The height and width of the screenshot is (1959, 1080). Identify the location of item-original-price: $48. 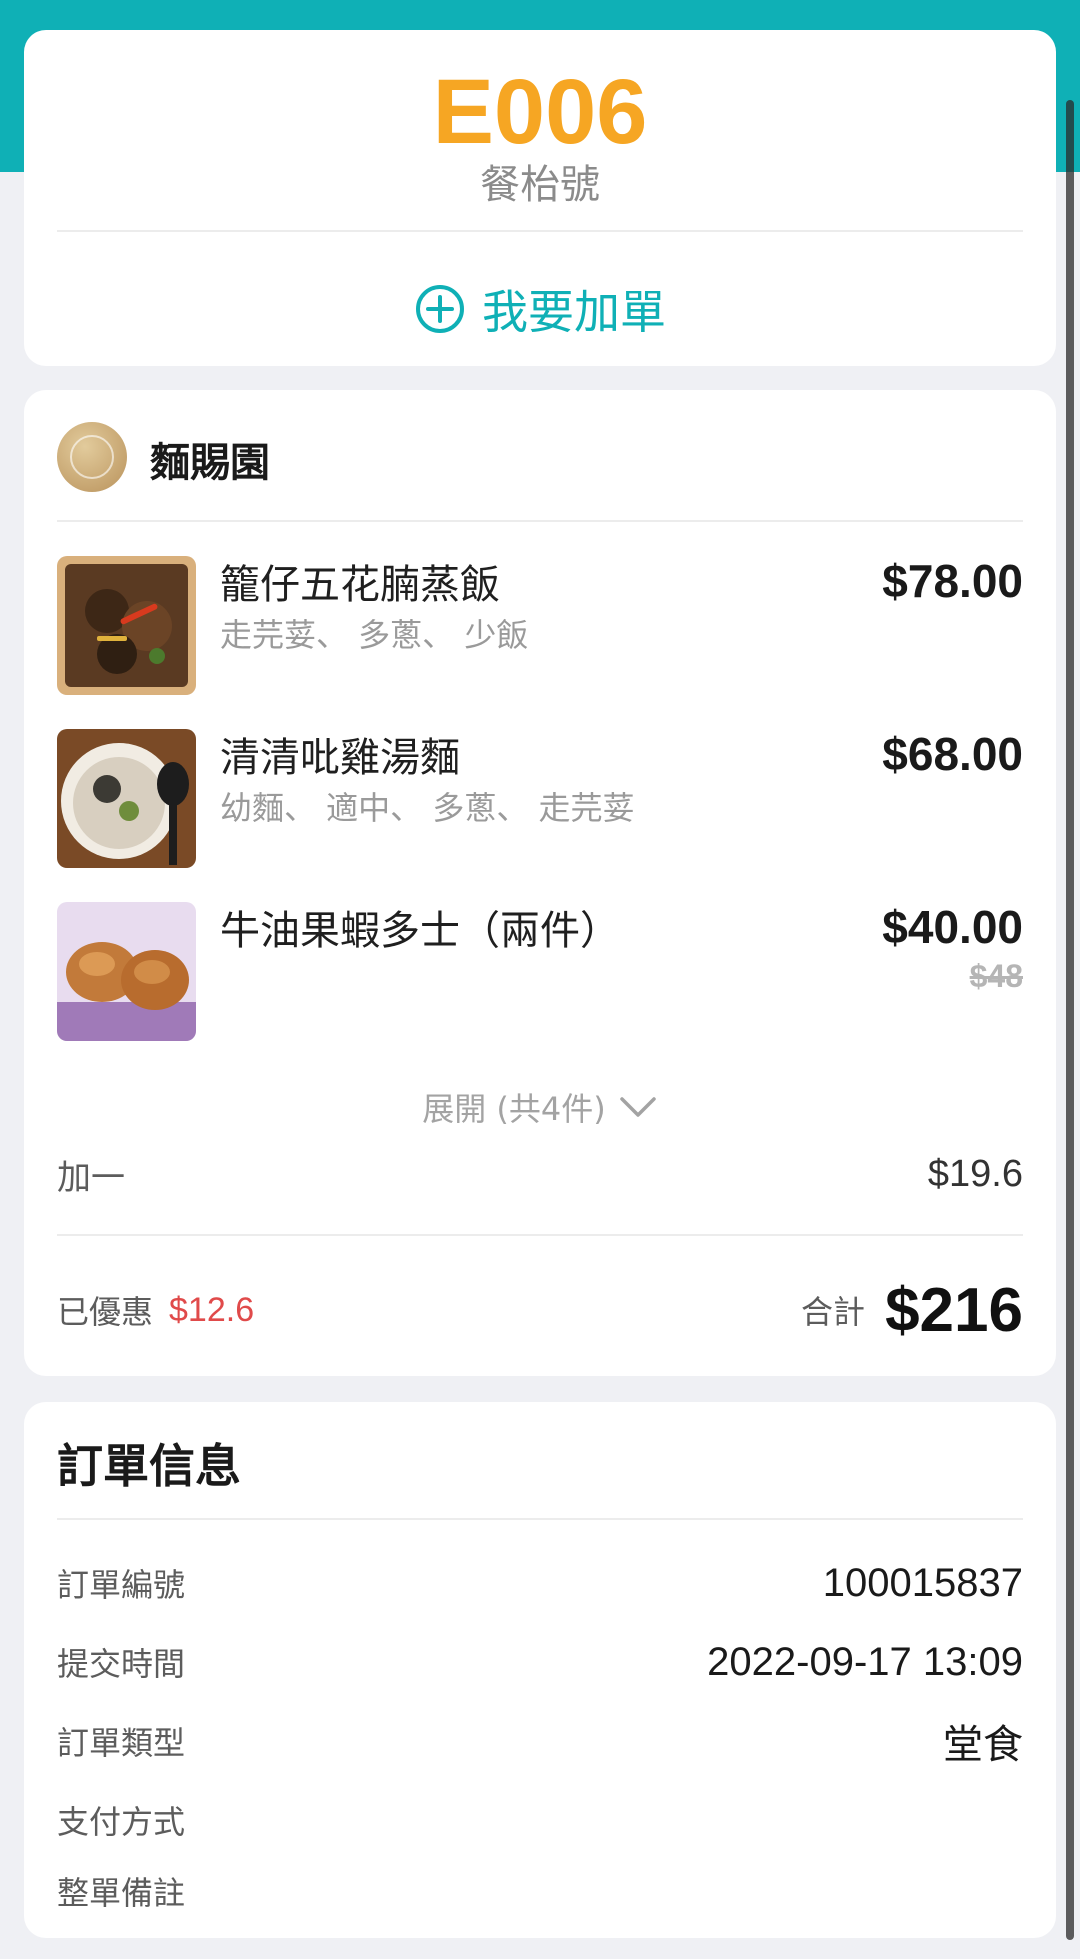
(996, 976).